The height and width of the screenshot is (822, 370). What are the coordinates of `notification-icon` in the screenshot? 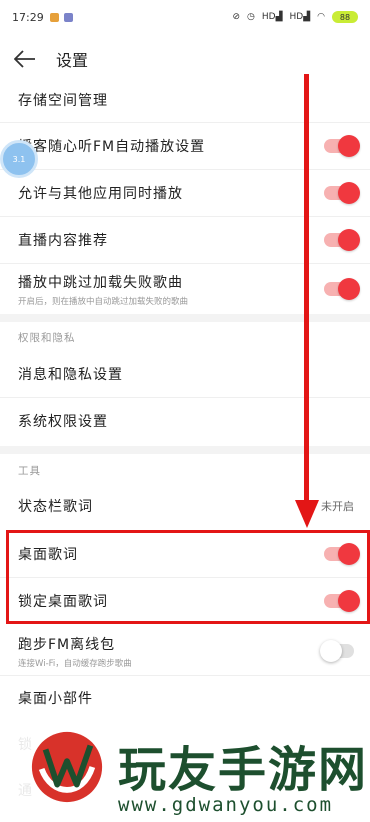 It's located at (54, 17).